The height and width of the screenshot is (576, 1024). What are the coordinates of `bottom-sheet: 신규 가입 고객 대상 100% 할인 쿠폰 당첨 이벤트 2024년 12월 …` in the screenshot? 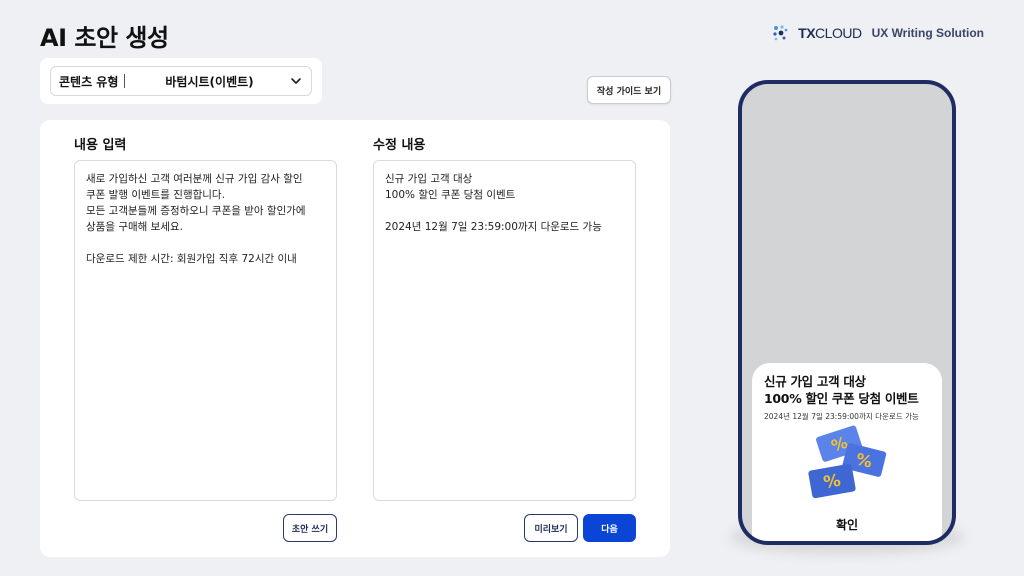 It's located at (847, 452).